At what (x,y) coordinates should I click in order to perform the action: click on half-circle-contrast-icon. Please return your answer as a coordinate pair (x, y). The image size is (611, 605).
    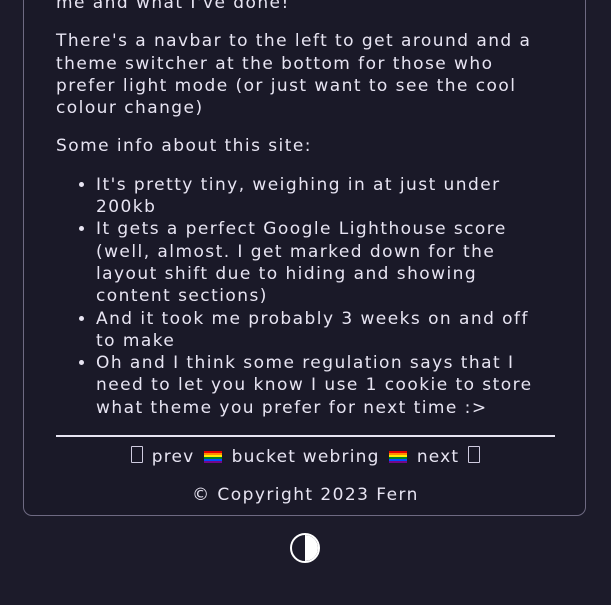
    Looking at the image, I should click on (311, 548).